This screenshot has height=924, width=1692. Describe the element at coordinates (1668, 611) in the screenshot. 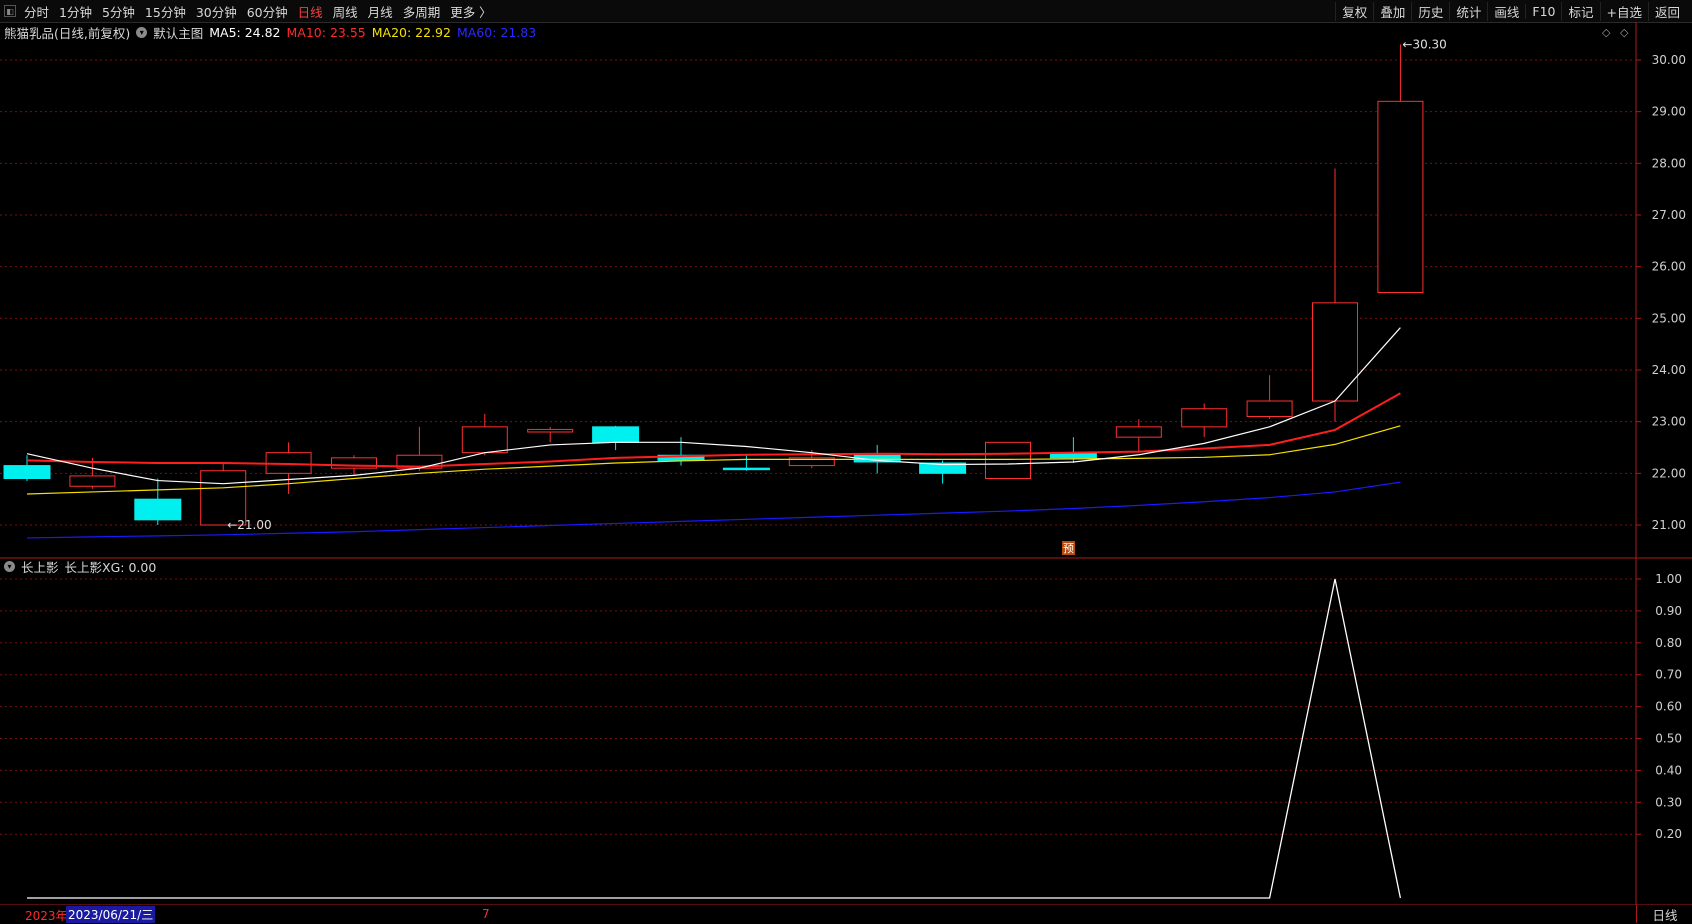

I see `sub-tick-label: 0.90` at that location.